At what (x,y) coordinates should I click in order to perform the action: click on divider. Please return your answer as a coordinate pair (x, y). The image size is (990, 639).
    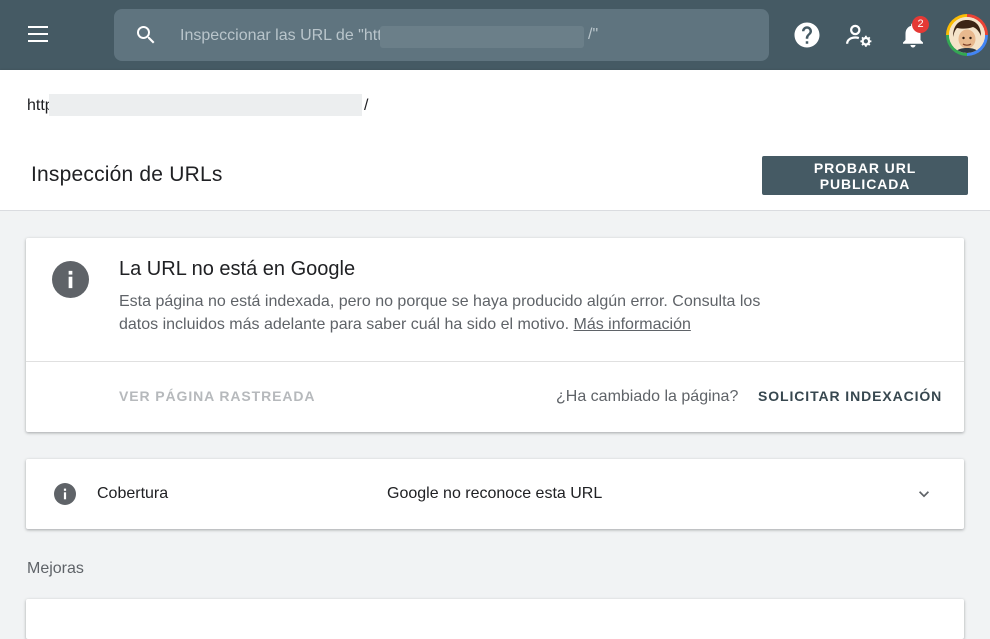
    Looking at the image, I should click on (495, 361).